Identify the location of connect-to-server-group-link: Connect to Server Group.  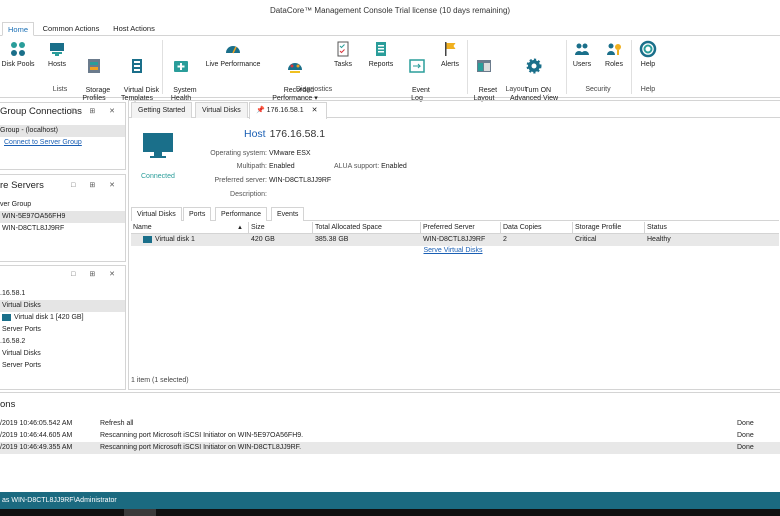
(62, 143).